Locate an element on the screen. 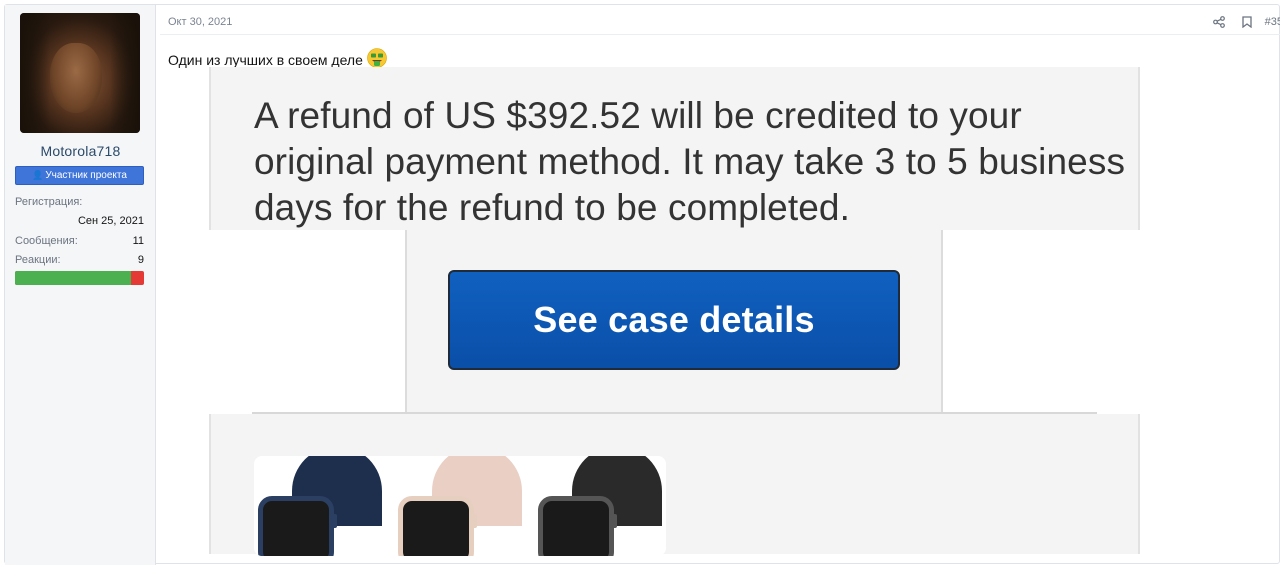 This screenshot has width=1280, height=565. stat-label-registration: Регистрация: is located at coordinates (49, 202).